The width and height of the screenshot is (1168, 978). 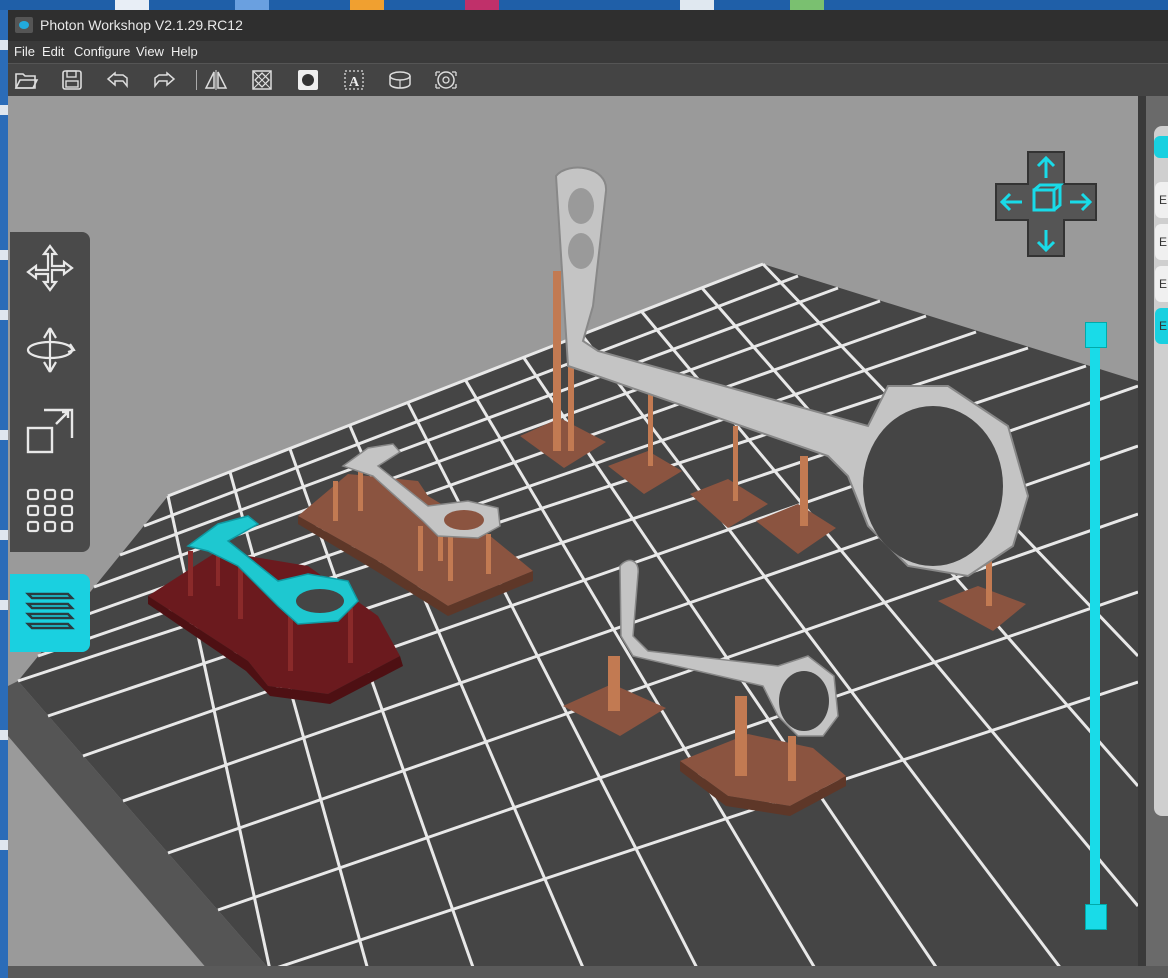 What do you see at coordinates (102, 51) in the screenshot?
I see `menu-configure: Configure` at bounding box center [102, 51].